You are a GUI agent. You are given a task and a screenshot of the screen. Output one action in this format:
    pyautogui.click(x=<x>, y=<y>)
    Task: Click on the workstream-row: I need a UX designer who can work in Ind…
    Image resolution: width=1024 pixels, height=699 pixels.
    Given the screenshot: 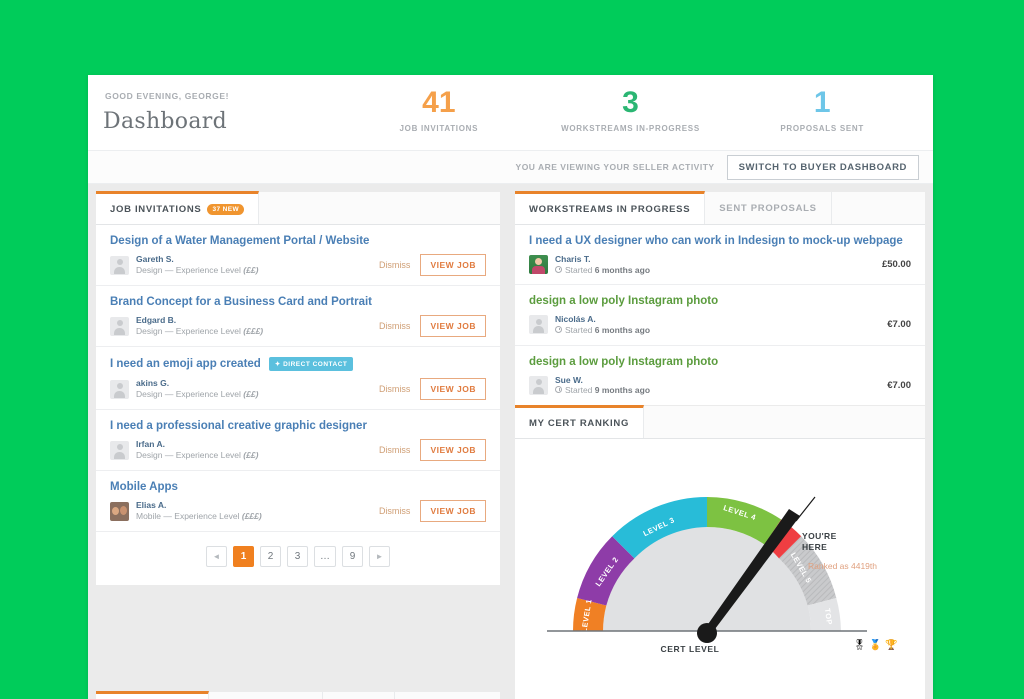 What is the action you would take?
    pyautogui.click(x=720, y=255)
    